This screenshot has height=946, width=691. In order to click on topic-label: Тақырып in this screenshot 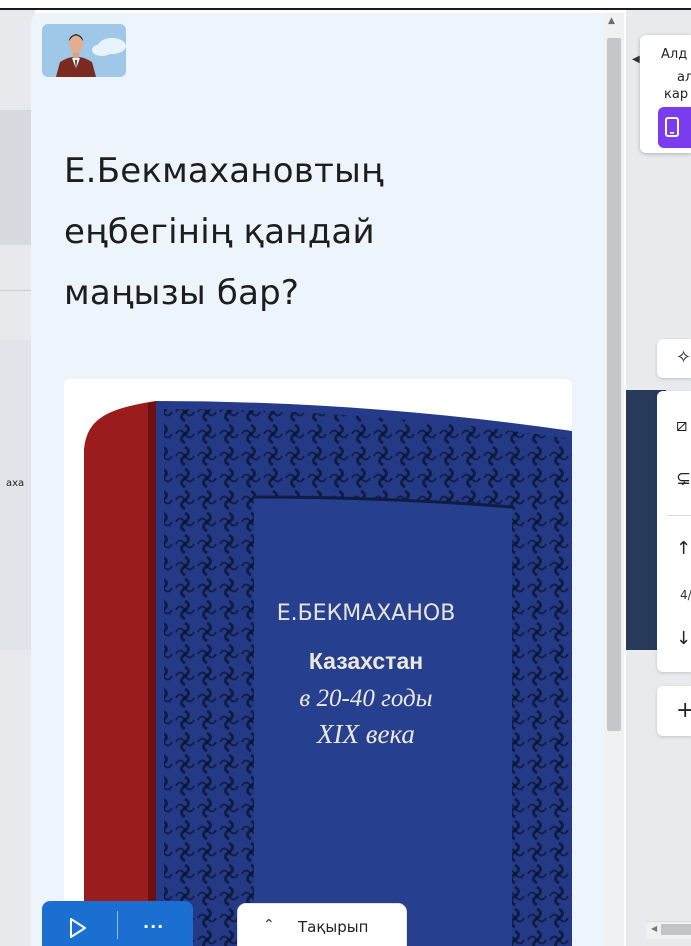, I will do `click(333, 927)`.